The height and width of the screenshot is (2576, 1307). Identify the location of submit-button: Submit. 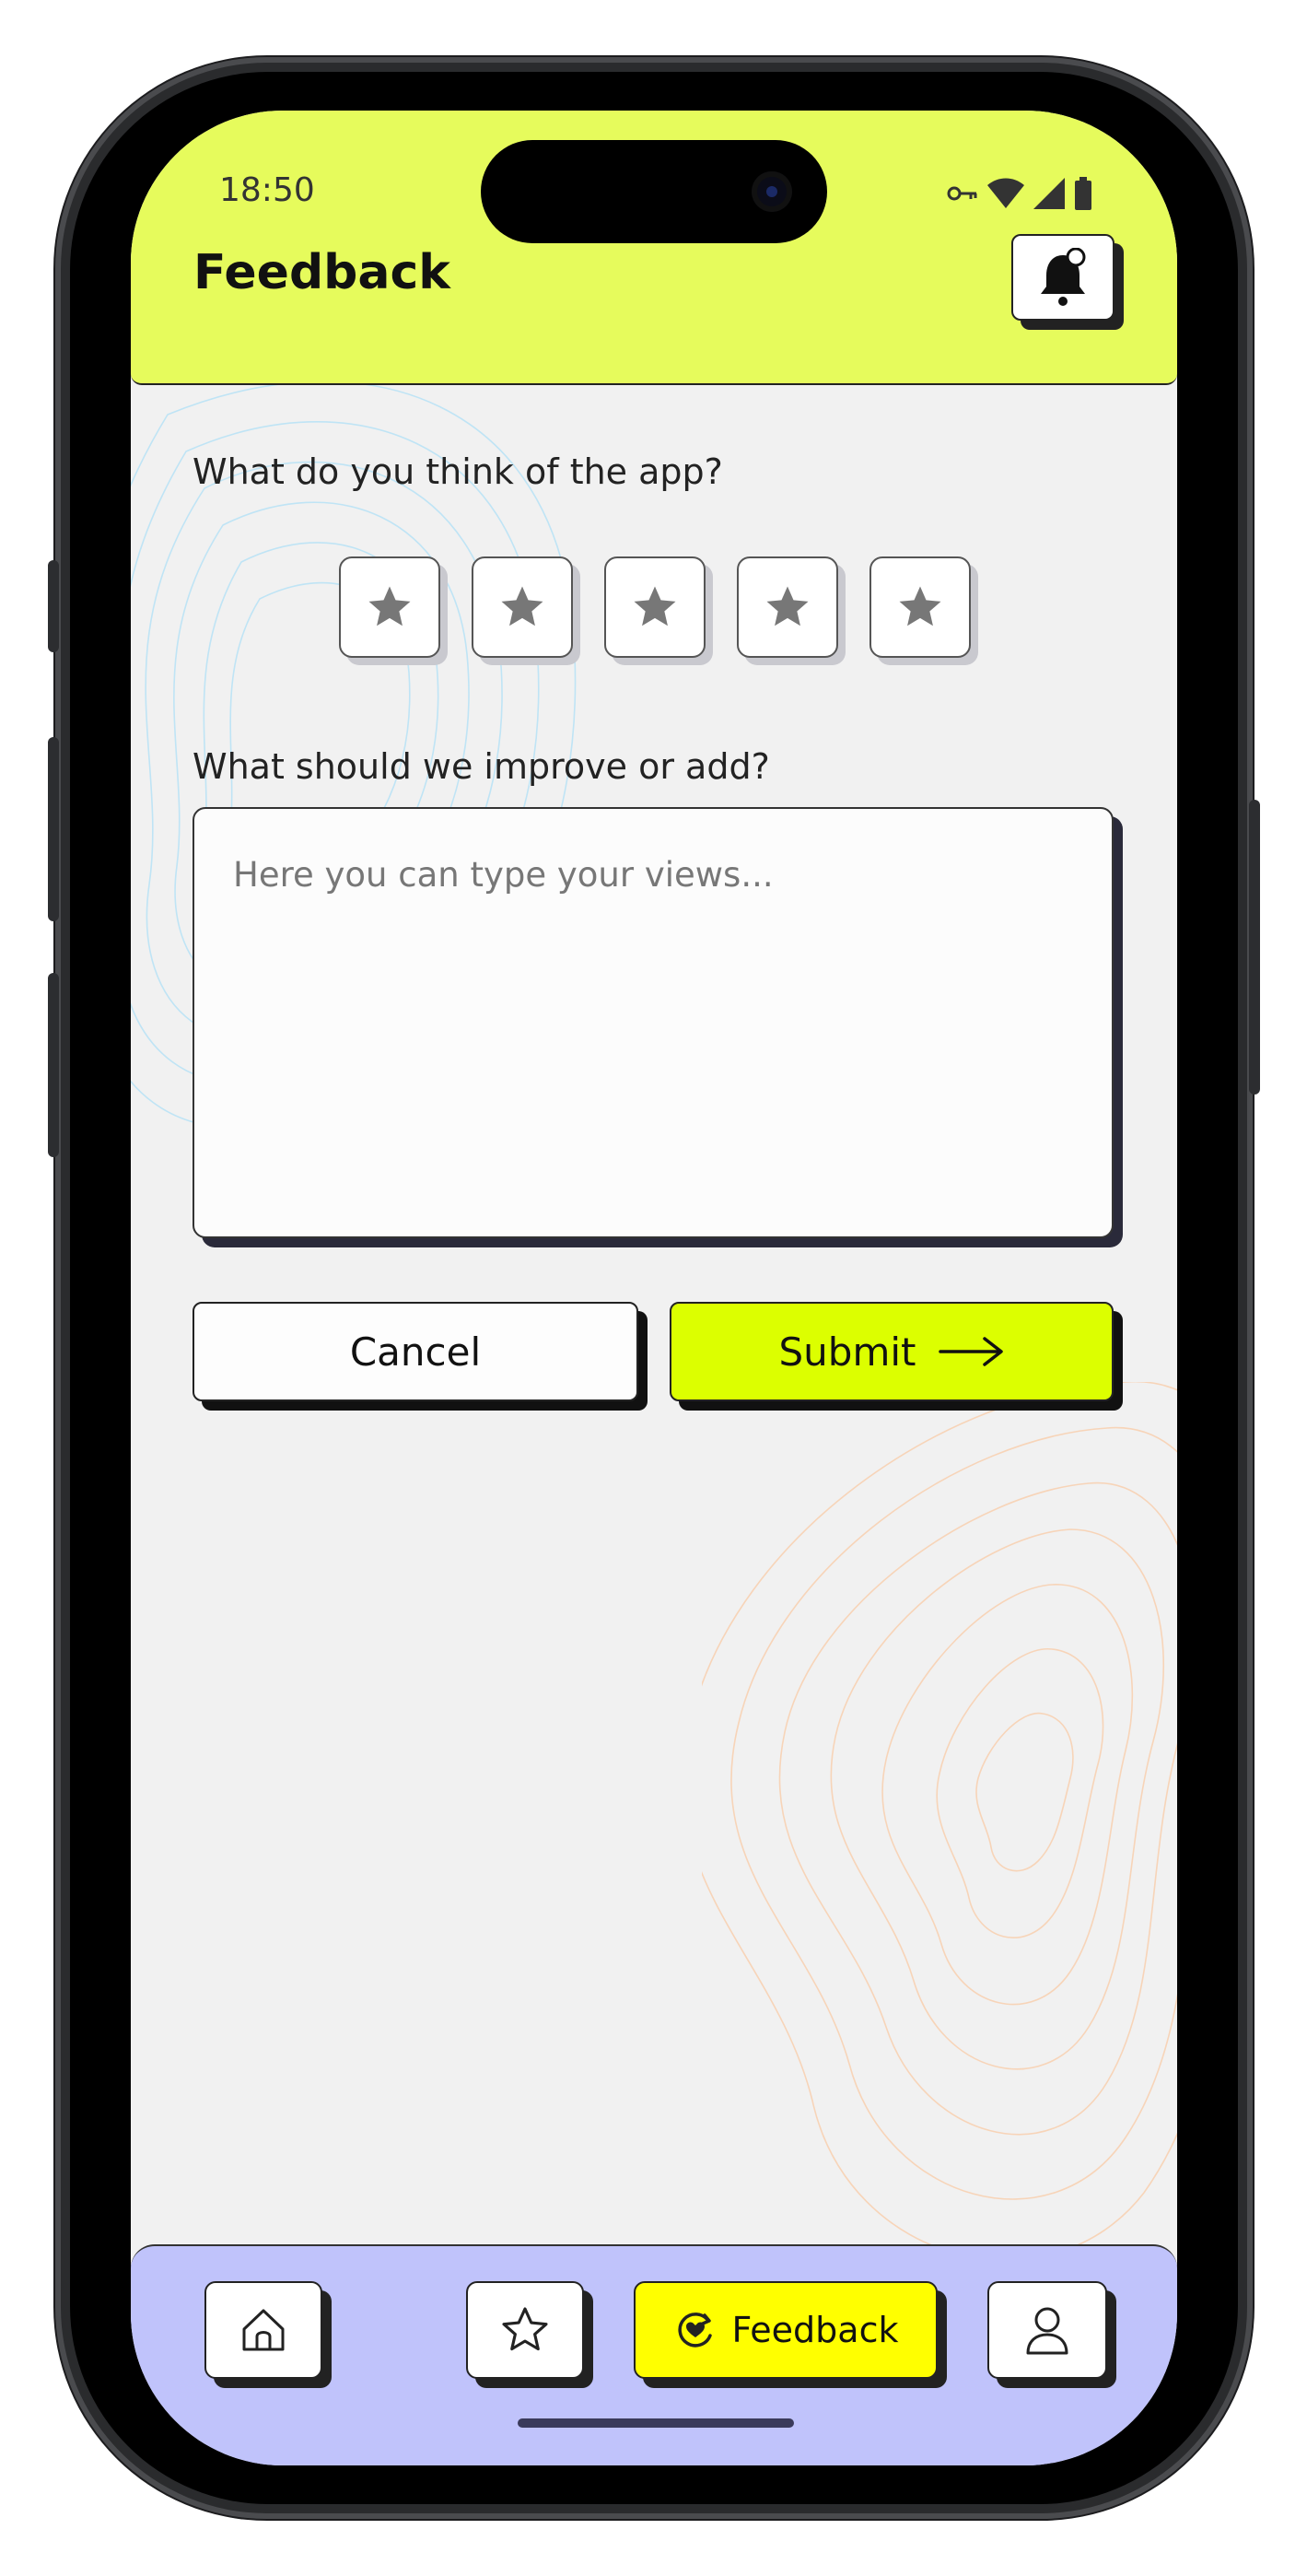
(892, 1351).